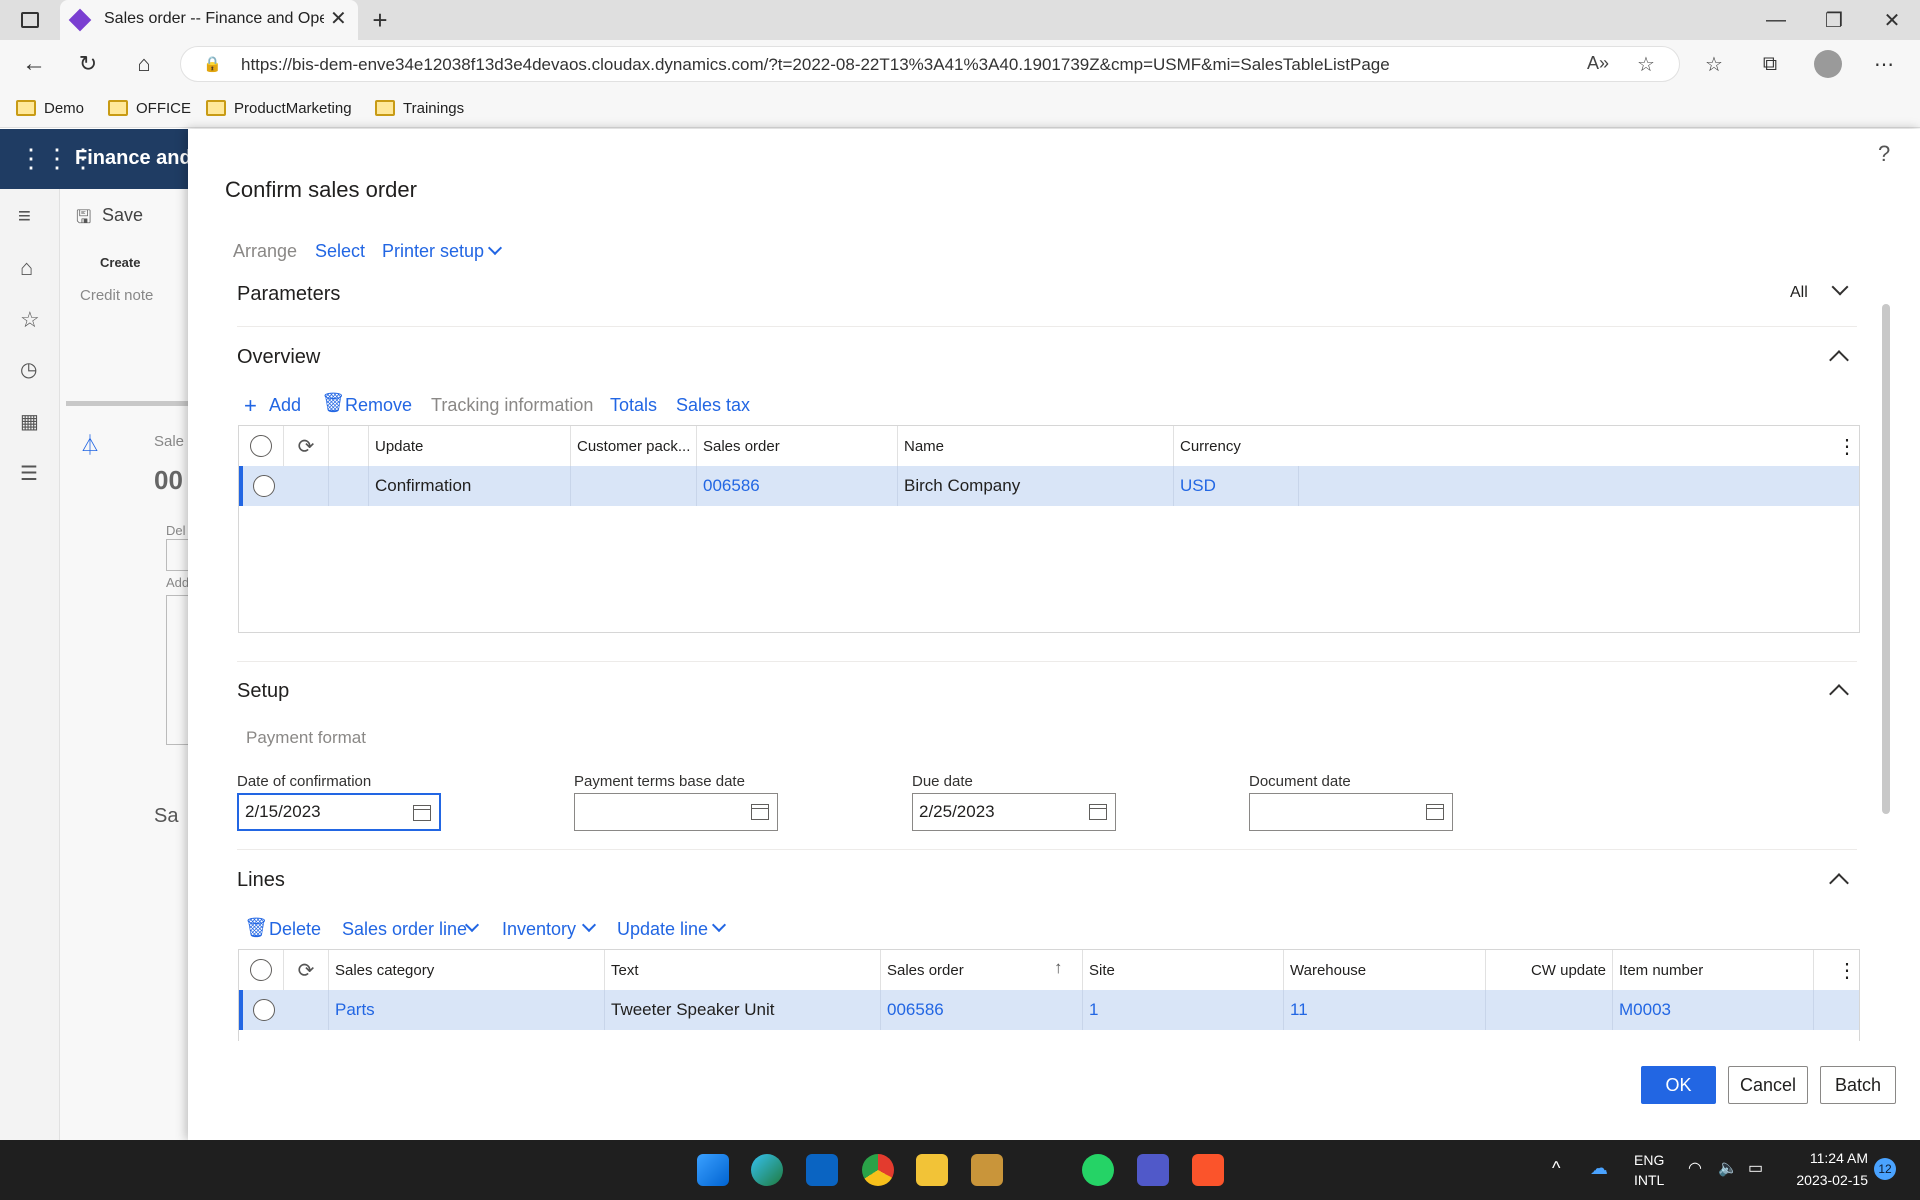 The width and height of the screenshot is (1920, 1200). What do you see at coordinates (1649, 1160) in the screenshot?
I see `language-indicator-top: ENG` at bounding box center [1649, 1160].